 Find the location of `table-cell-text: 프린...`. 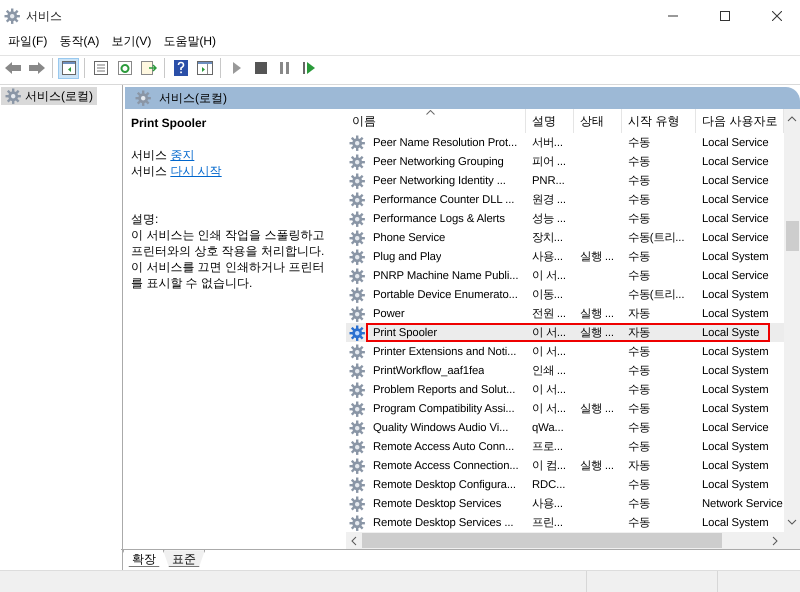

table-cell-text: 프린... is located at coordinates (547, 523).